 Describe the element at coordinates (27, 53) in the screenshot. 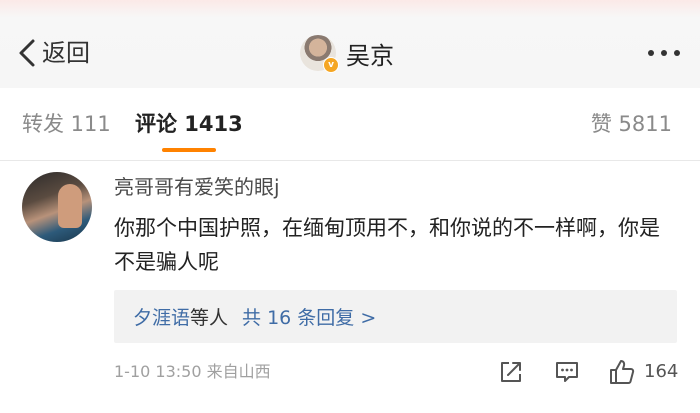

I see `chevron-left-icon` at that location.